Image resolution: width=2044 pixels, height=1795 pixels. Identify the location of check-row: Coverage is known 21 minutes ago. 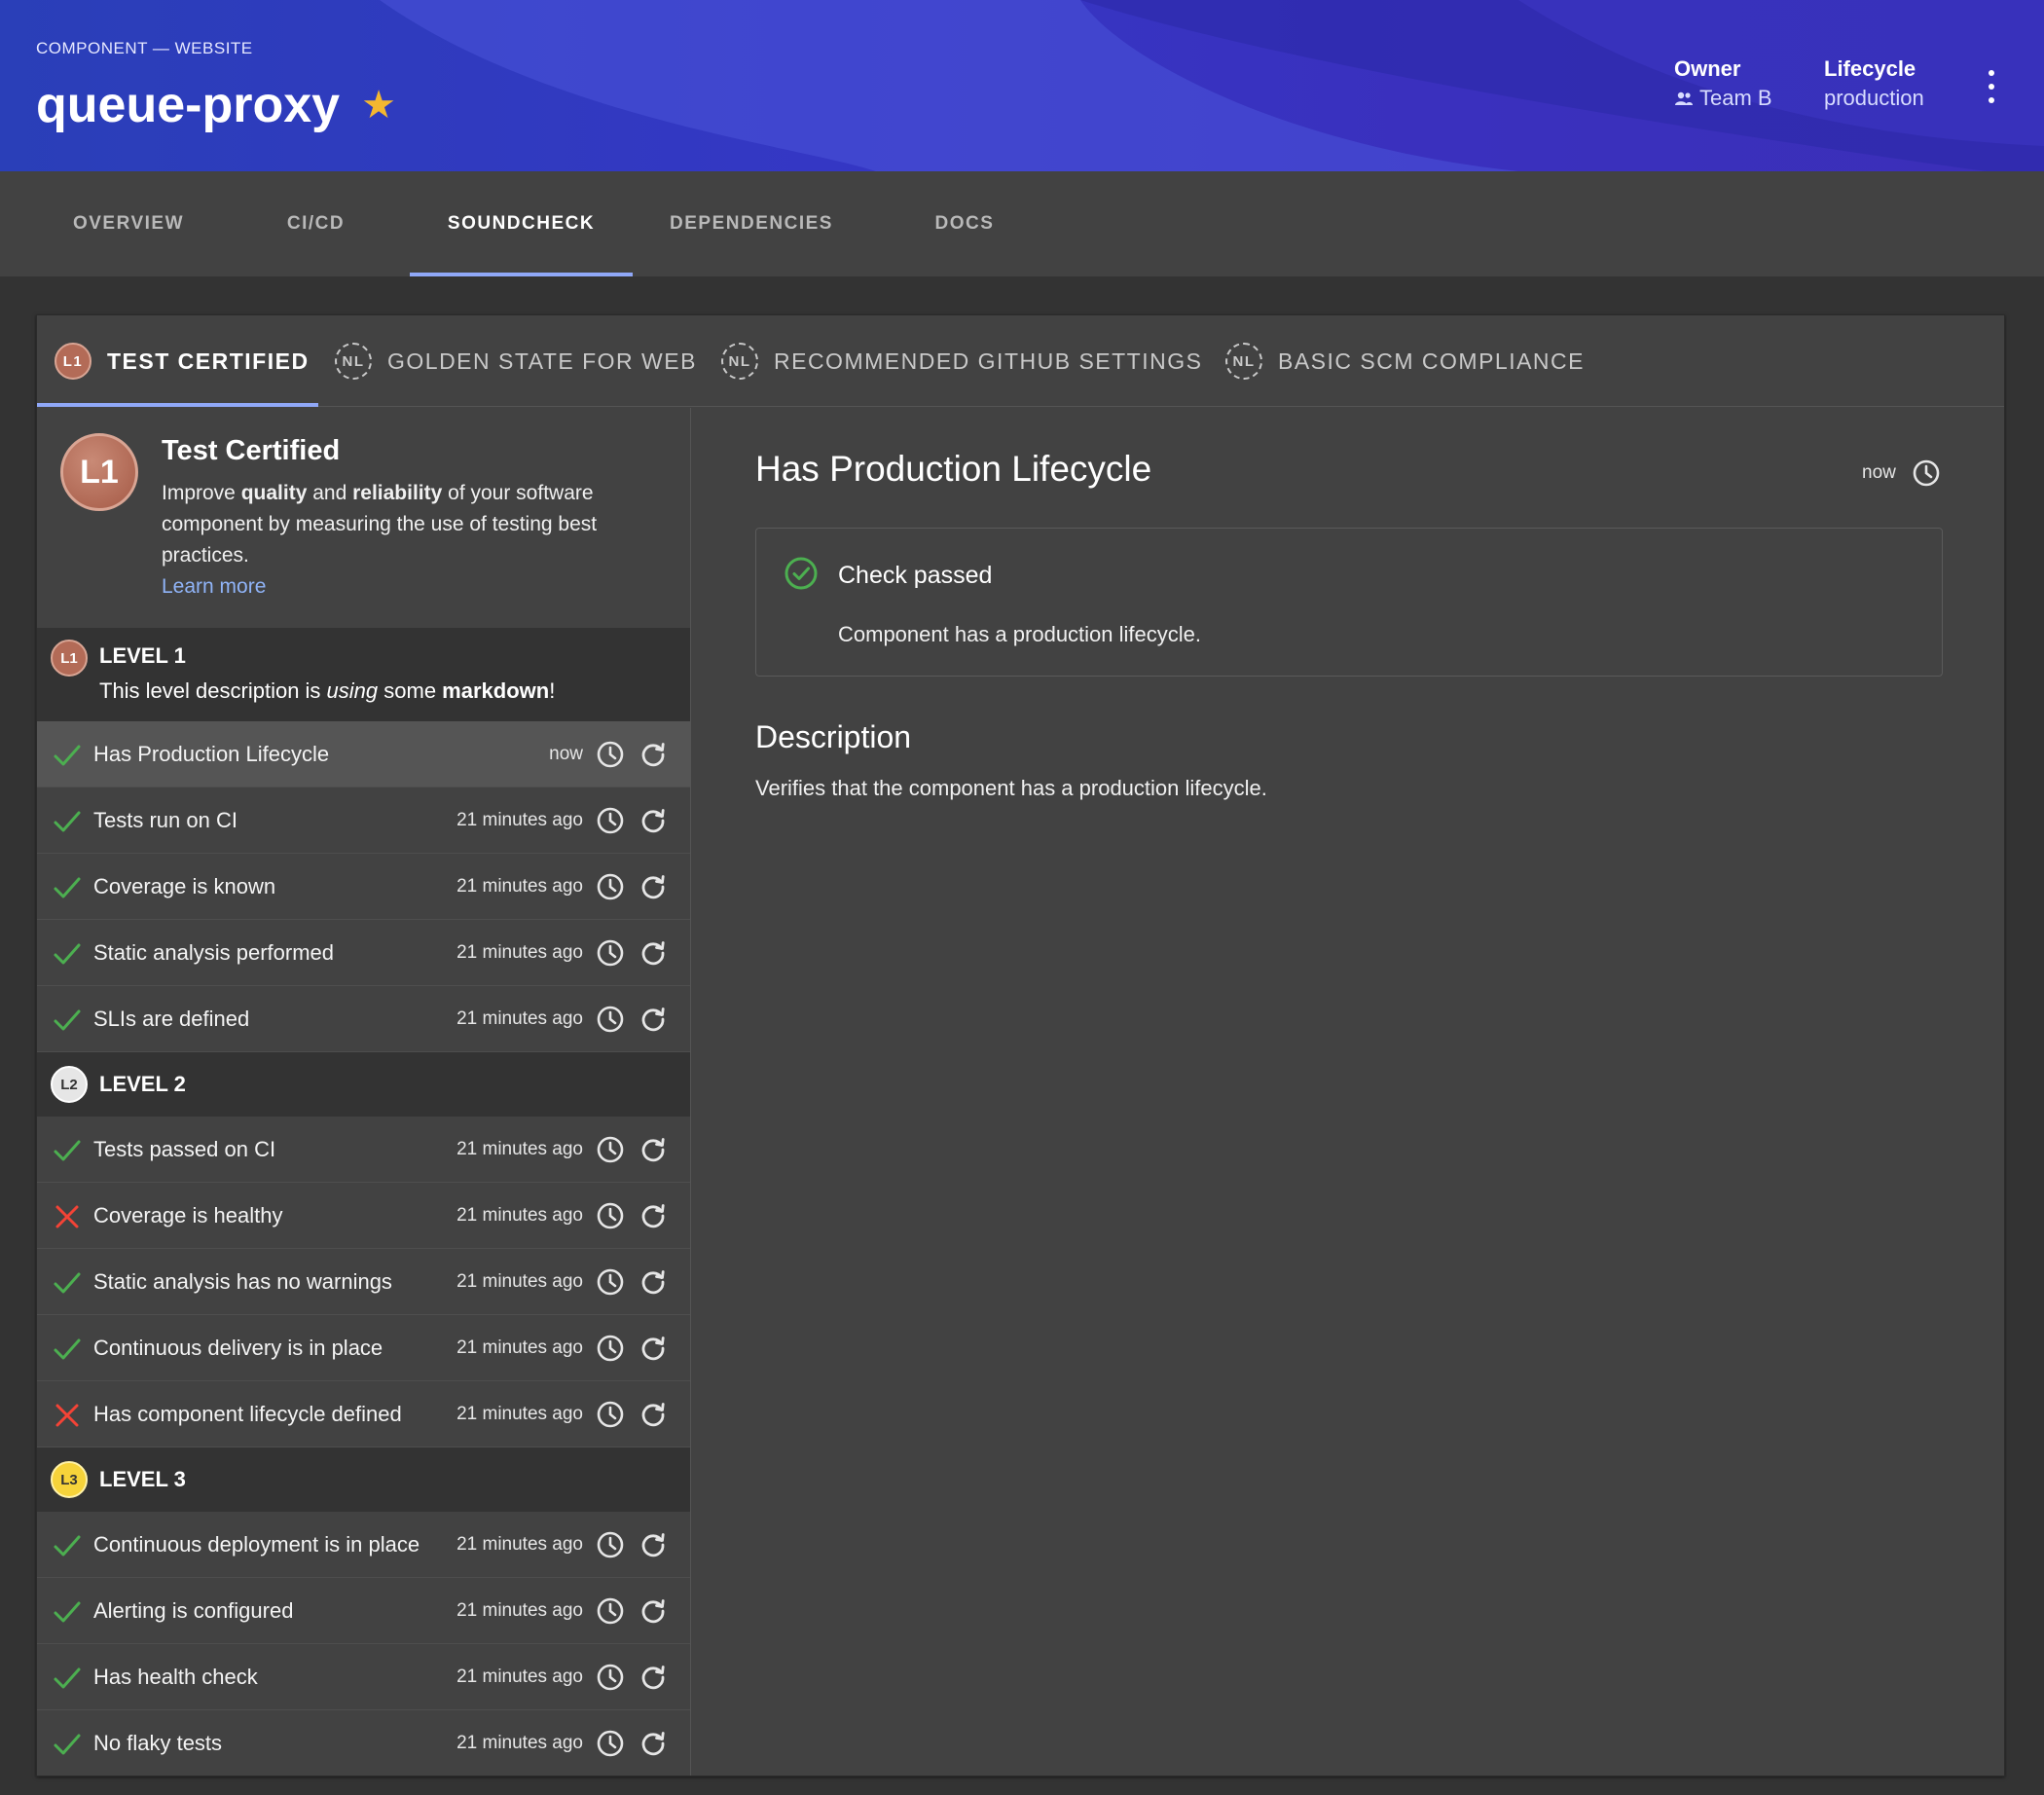
(364, 887).